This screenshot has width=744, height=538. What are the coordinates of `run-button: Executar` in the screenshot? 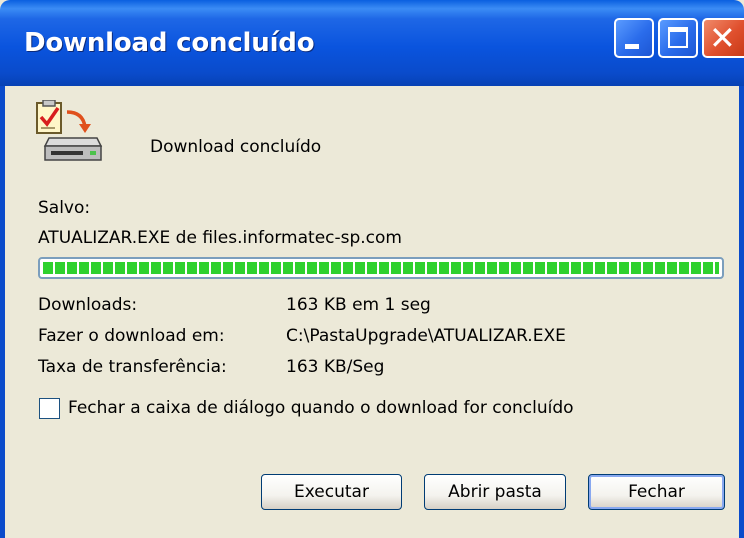 It's located at (331, 492).